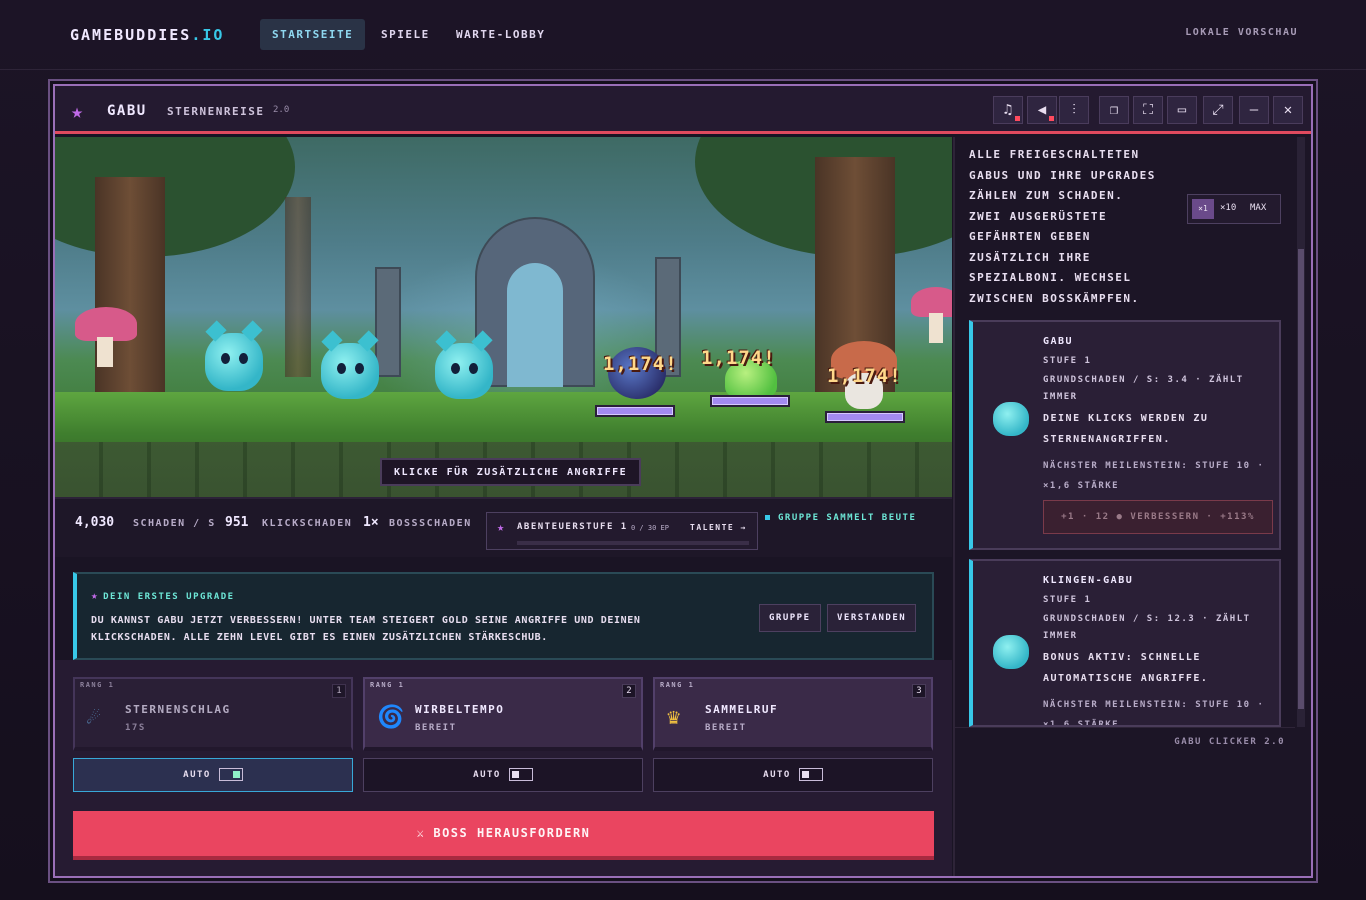 The height and width of the screenshot is (900, 1366). What do you see at coordinates (1074, 110) in the screenshot?
I see `mixer-icon: ⫶` at bounding box center [1074, 110].